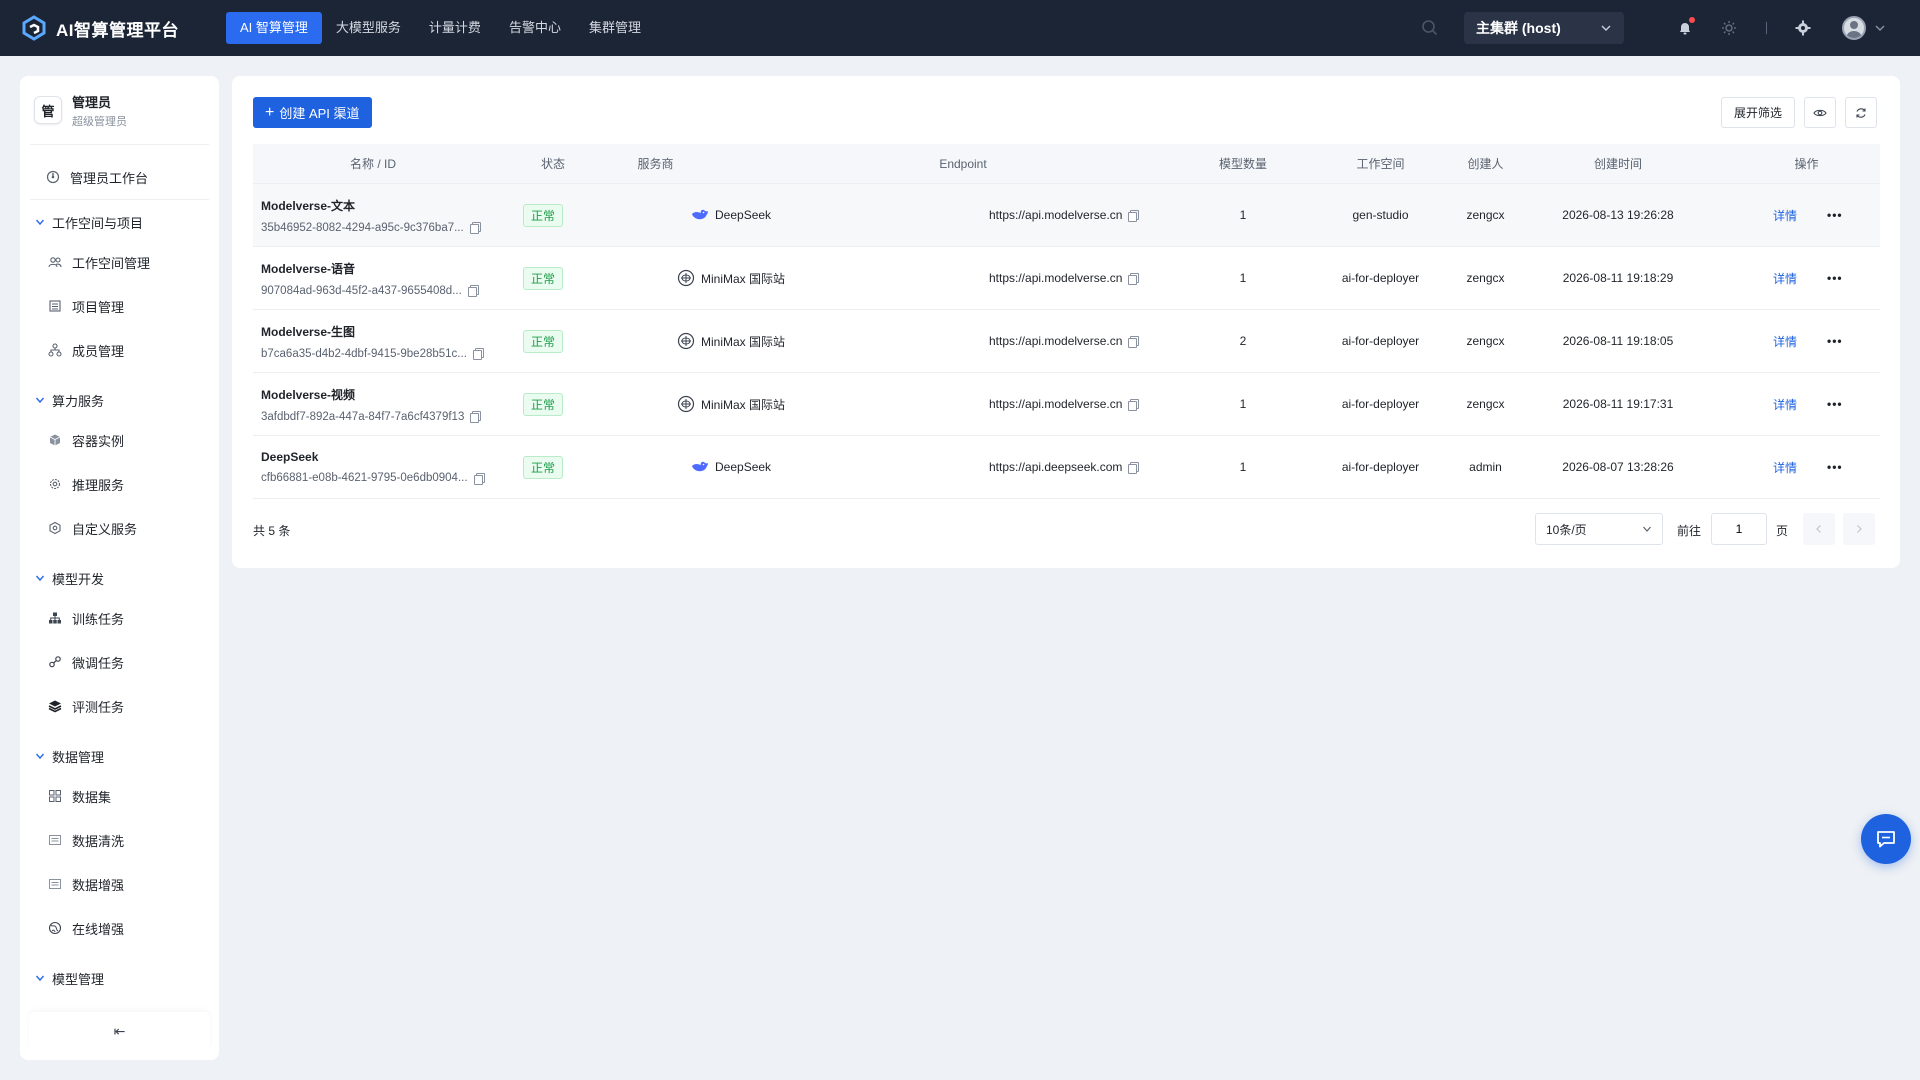 The height and width of the screenshot is (1080, 1920). Describe the element at coordinates (308, 394) in the screenshot. I see `channel-name: Modelverse-视频` at that location.